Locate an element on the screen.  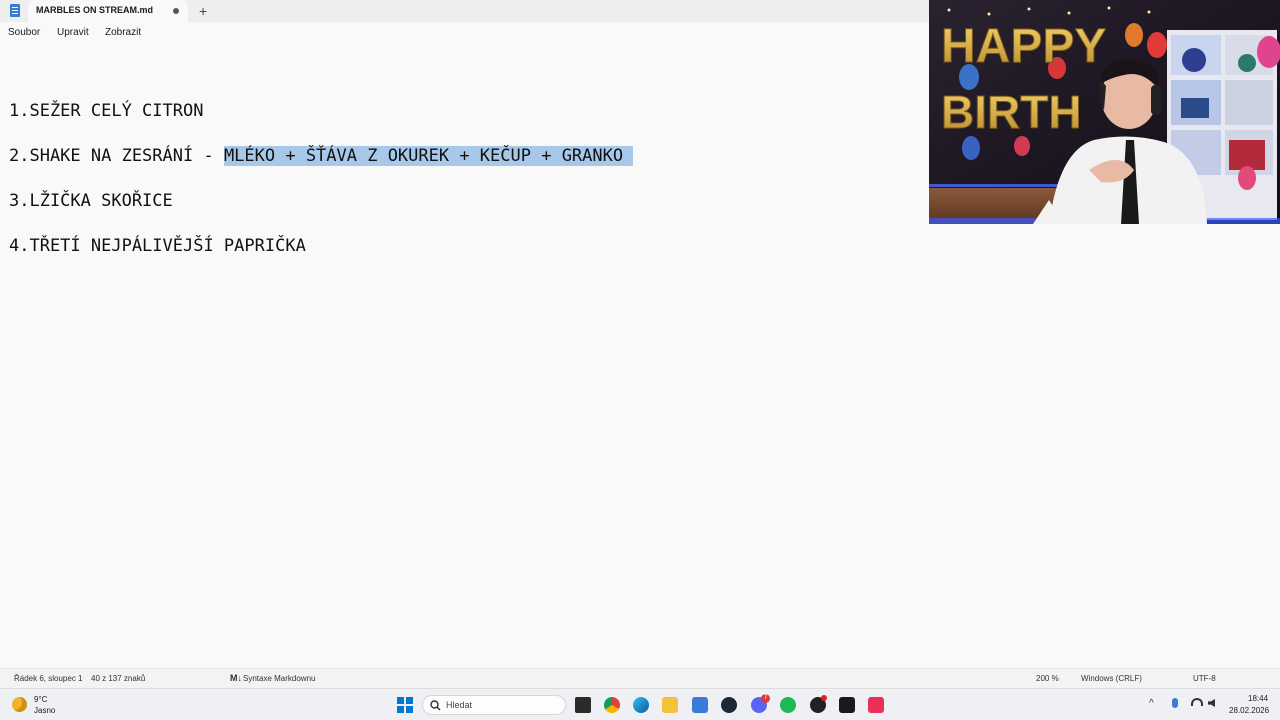
notepad-taskbar-icon is located at coordinates (700, 705).